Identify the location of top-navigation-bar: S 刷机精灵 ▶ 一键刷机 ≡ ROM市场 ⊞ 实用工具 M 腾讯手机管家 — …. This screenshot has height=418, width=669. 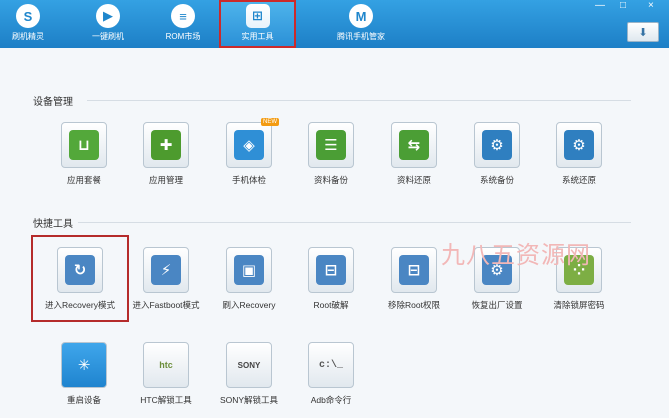
(334, 24).